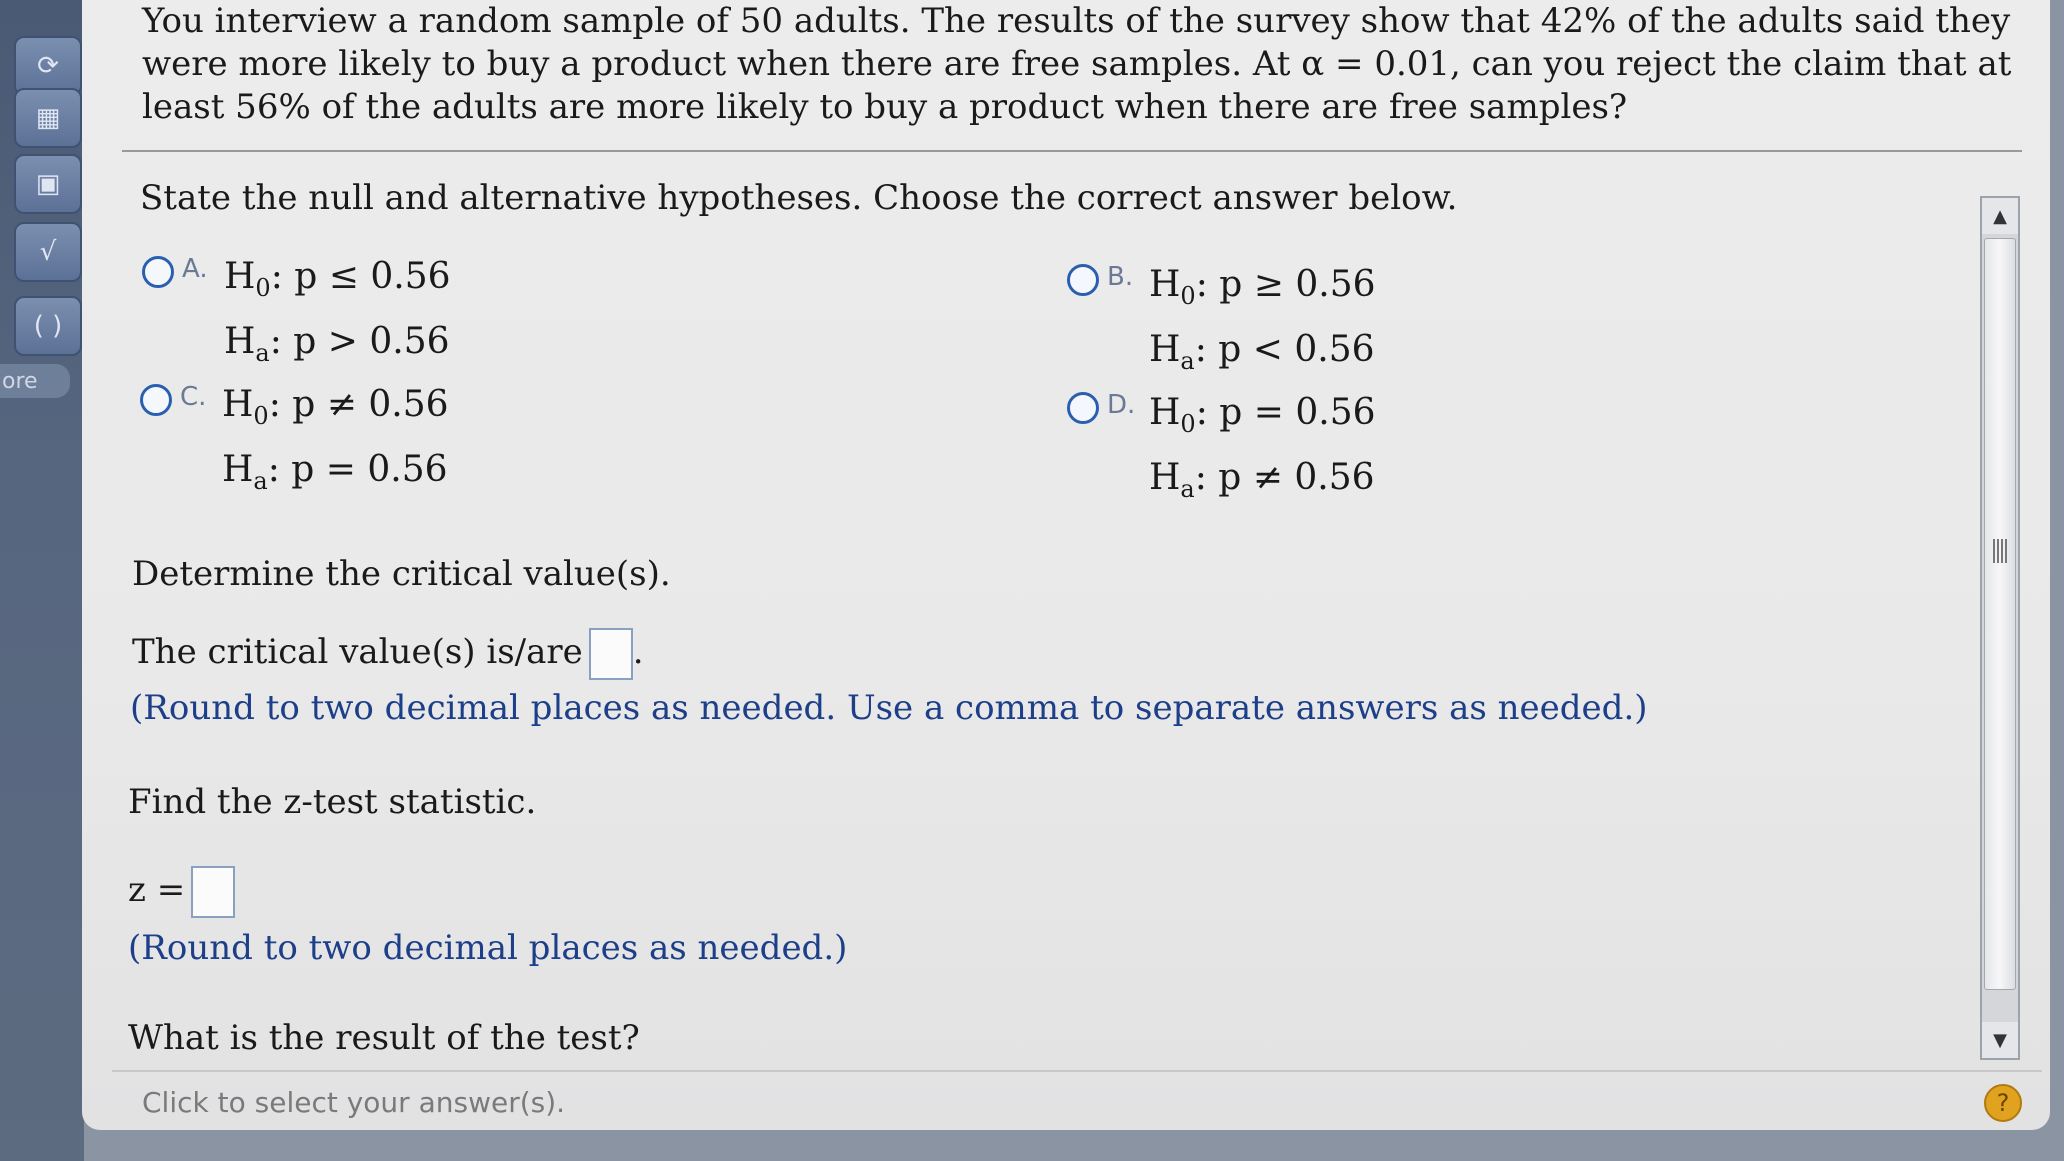 This screenshot has height=1161, width=2064. Describe the element at coordinates (354, 1102) in the screenshot. I see `footer-hint: Click to select your answer(s).` at that location.